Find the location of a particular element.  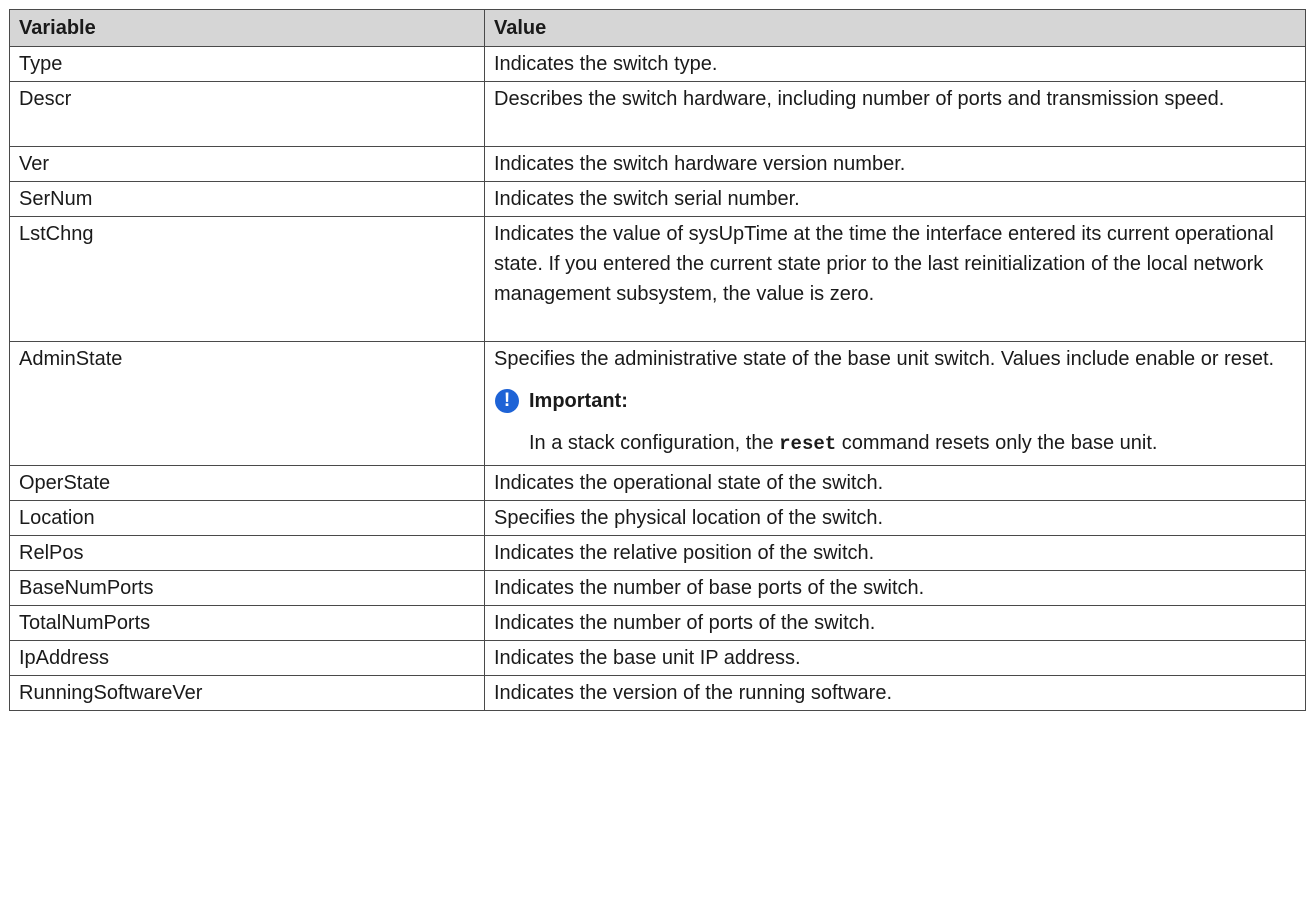

variable-cell: AdminState is located at coordinates (247, 403).